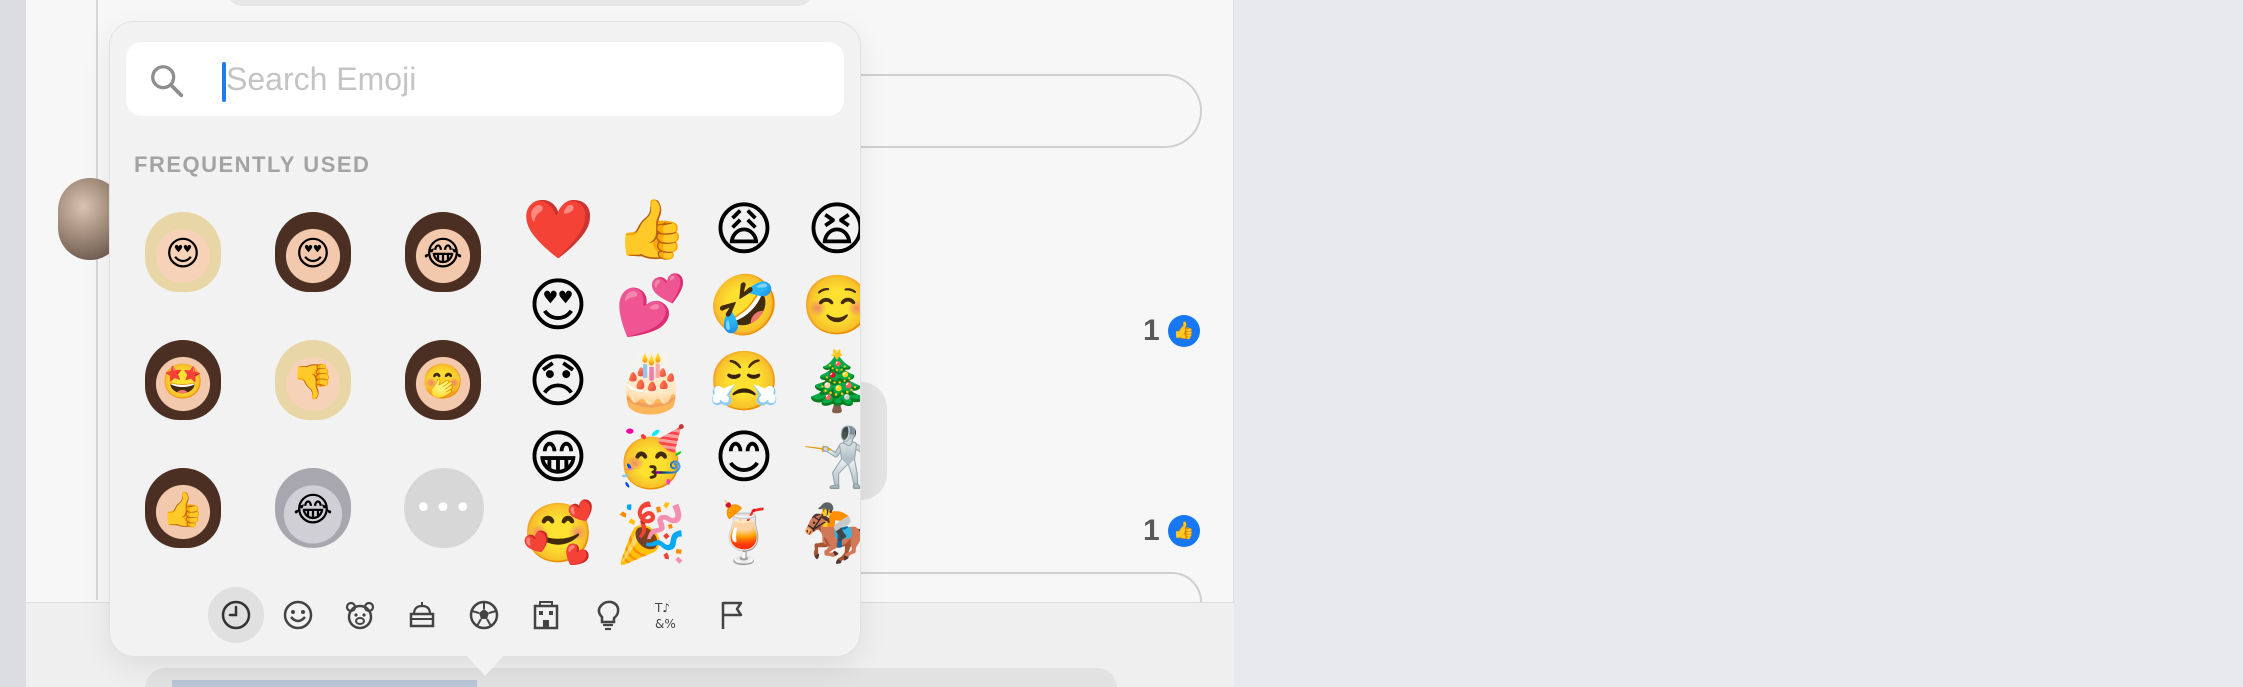 Image resolution: width=2243 pixels, height=687 pixels. What do you see at coordinates (662, 608) in the screenshot?
I see `svg-text: T♪` at bounding box center [662, 608].